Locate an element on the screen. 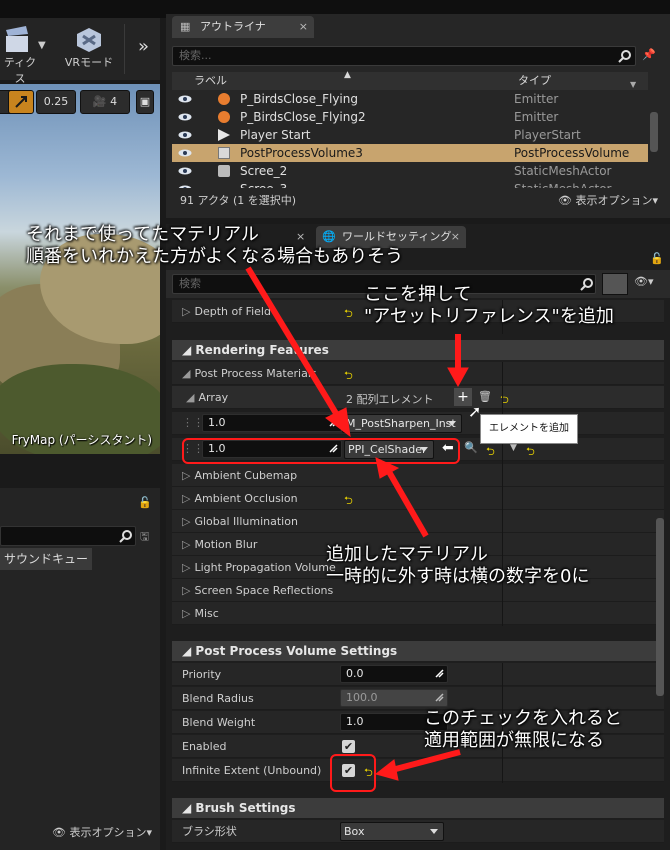  note-line: ここを押して is located at coordinates (418, 294).